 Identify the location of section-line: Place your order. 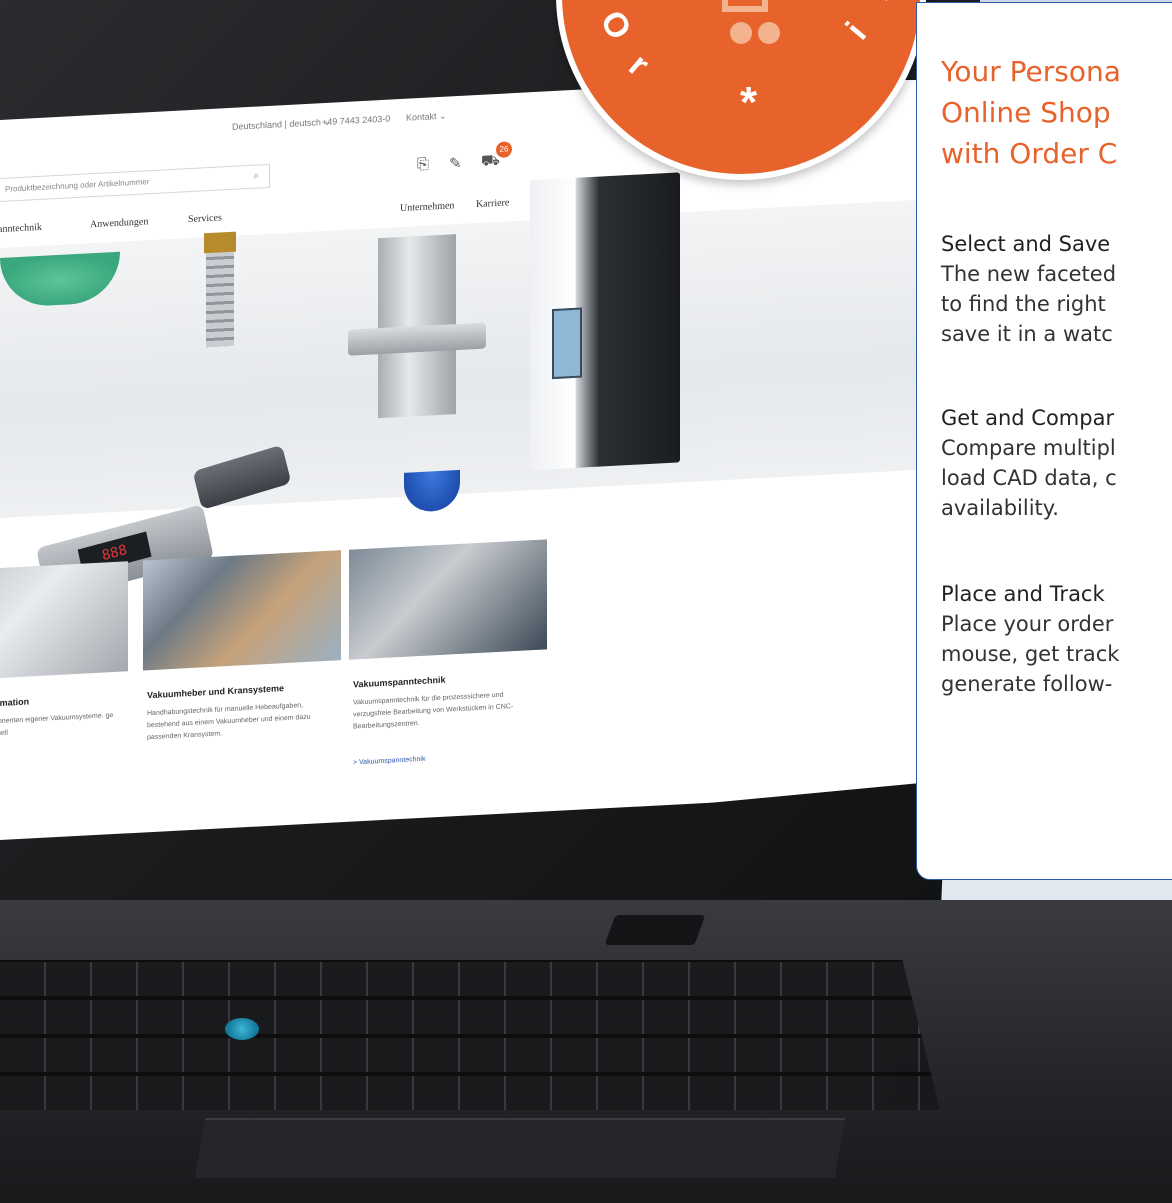
(1027, 624).